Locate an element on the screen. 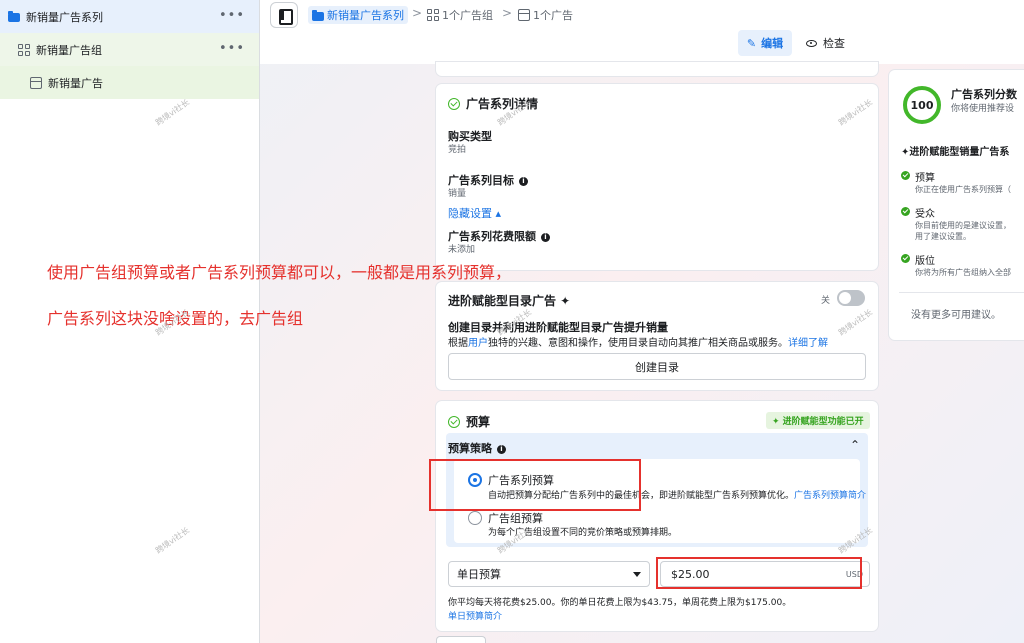  divider is located at coordinates (961, 292).